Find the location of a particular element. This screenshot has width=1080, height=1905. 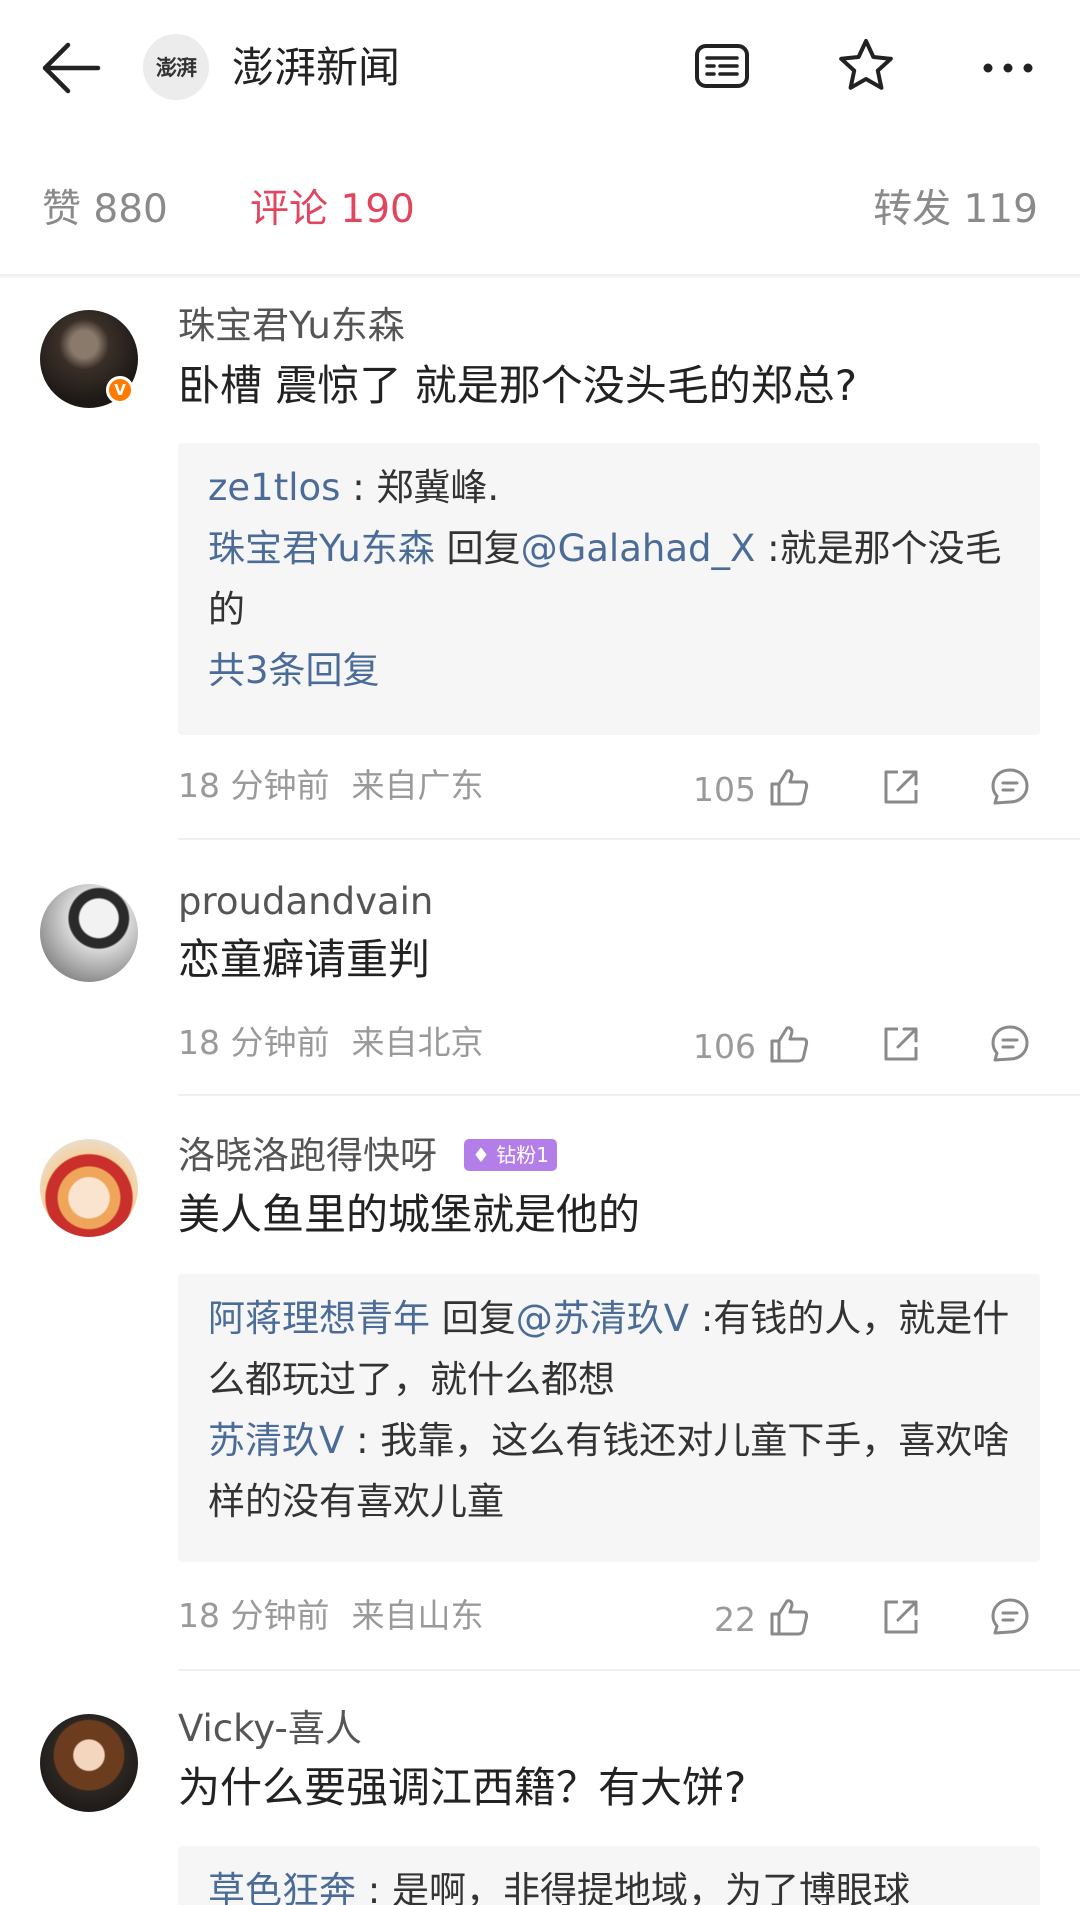

like-count: 106 is located at coordinates (724, 1046).